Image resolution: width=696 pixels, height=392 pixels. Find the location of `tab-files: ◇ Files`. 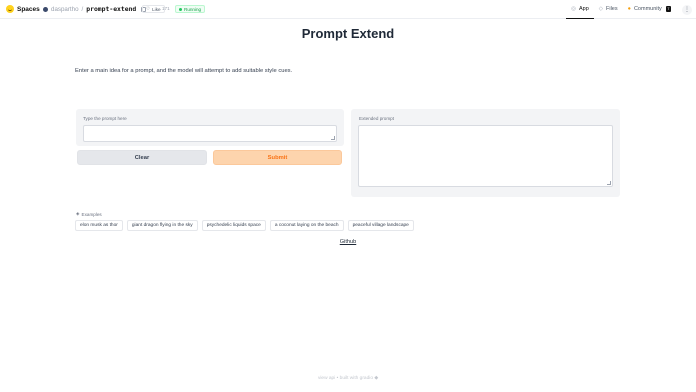

tab-files: ◇ Files is located at coordinates (608, 9).